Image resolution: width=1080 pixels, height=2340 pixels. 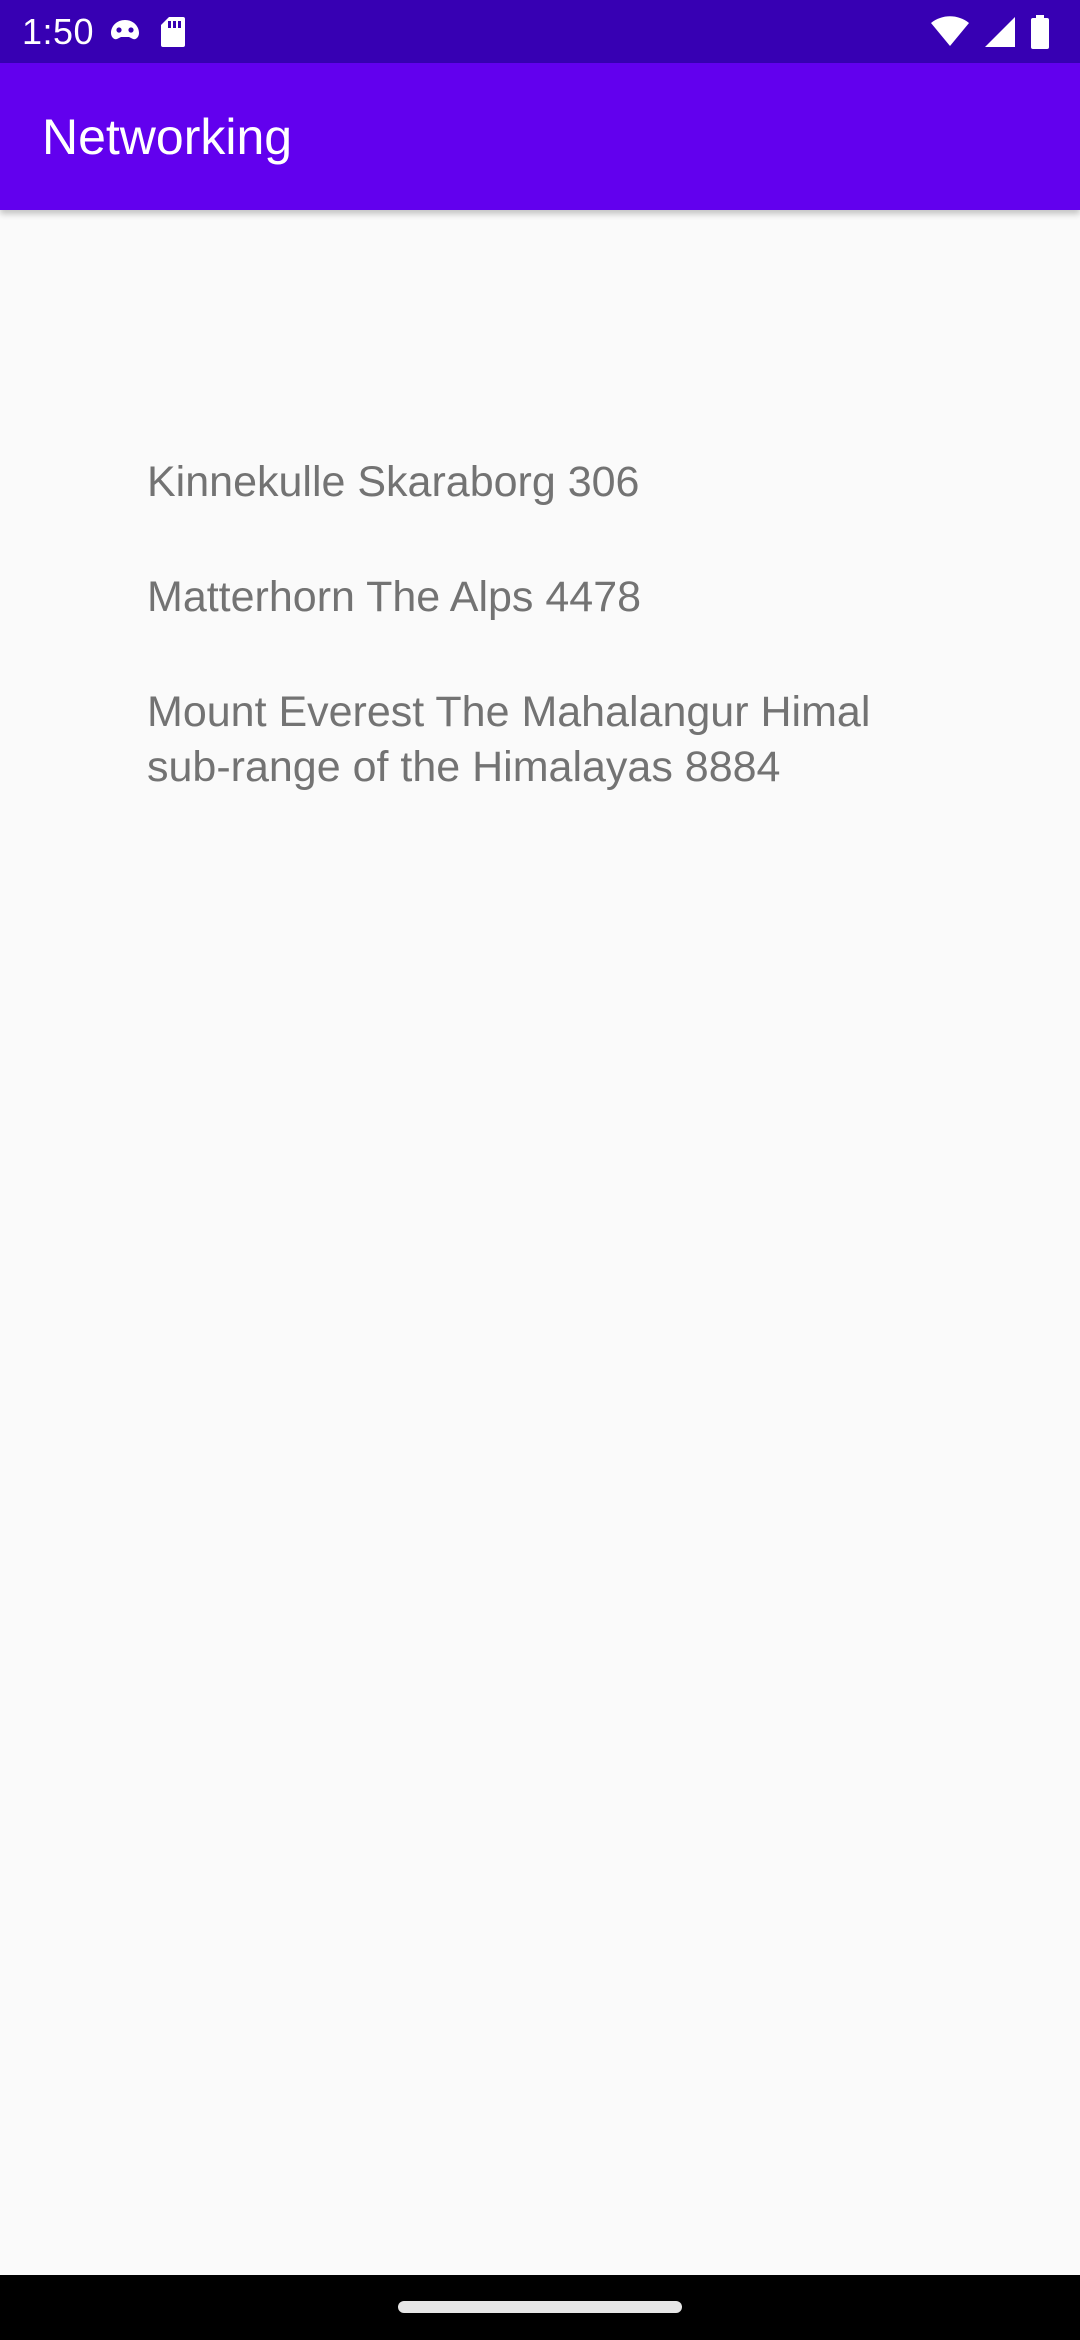 I want to click on status-right-icons, so click(x=990, y=32).